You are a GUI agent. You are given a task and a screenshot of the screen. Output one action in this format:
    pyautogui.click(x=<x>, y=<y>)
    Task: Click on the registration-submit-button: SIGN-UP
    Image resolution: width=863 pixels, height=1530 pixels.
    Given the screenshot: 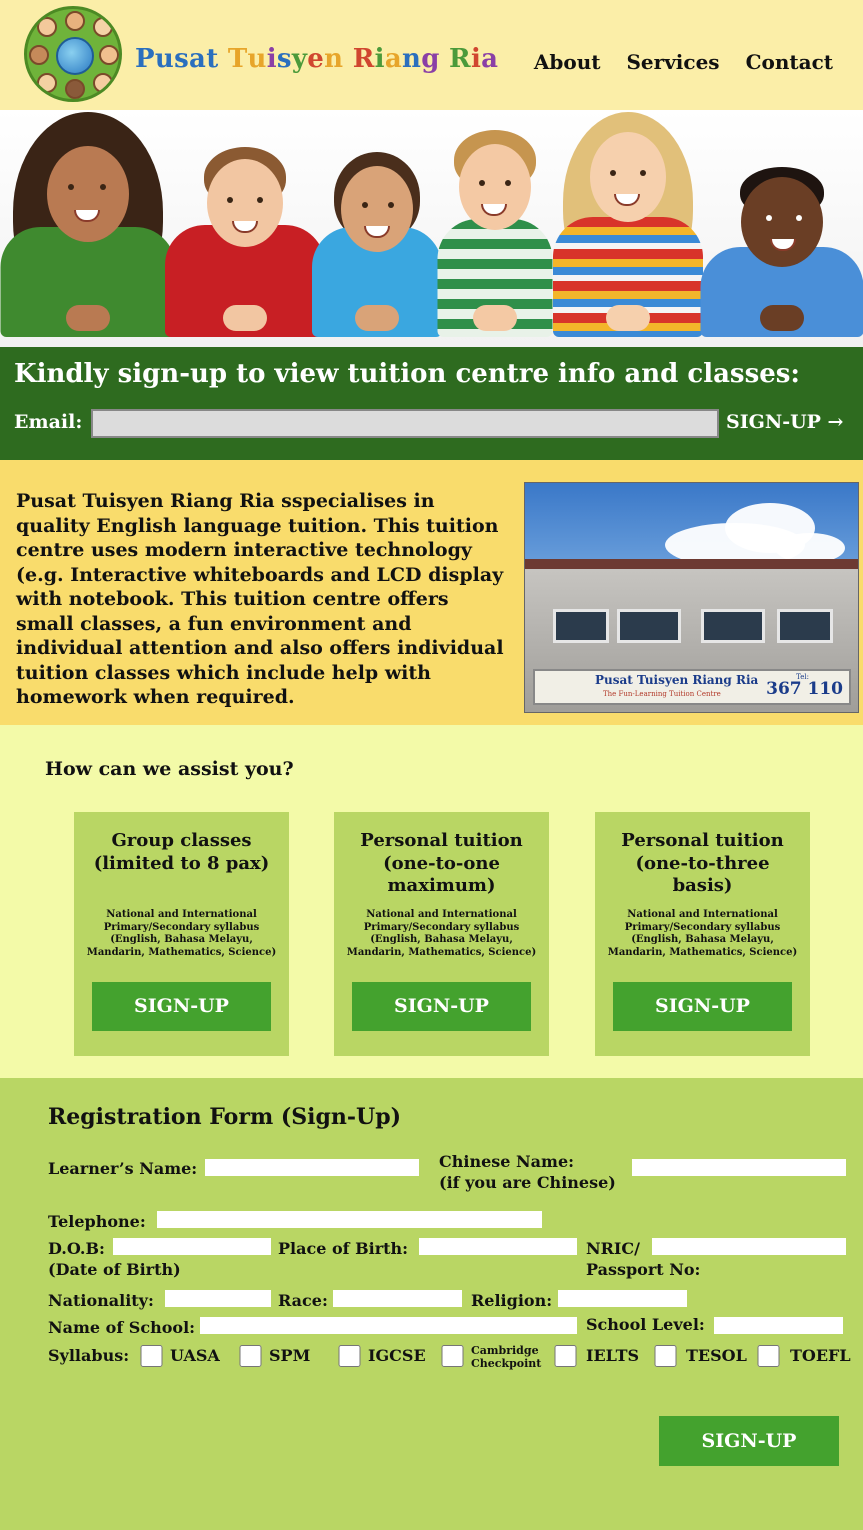 What is the action you would take?
    pyautogui.click(x=749, y=1441)
    